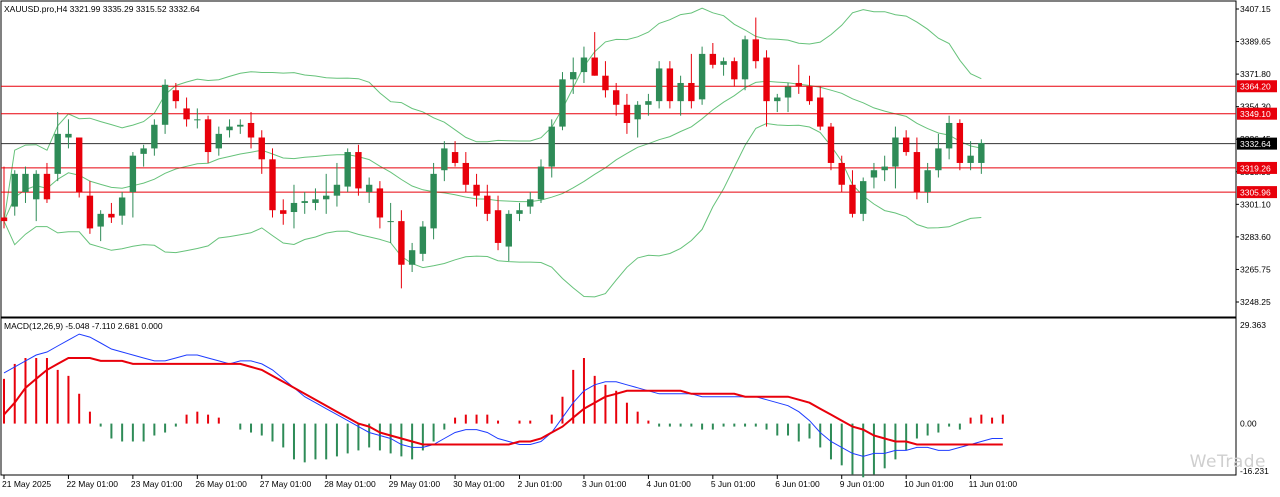  Describe the element at coordinates (993, 484) in the screenshot. I see `time-tick-label: 11 Jun 01:00` at that location.